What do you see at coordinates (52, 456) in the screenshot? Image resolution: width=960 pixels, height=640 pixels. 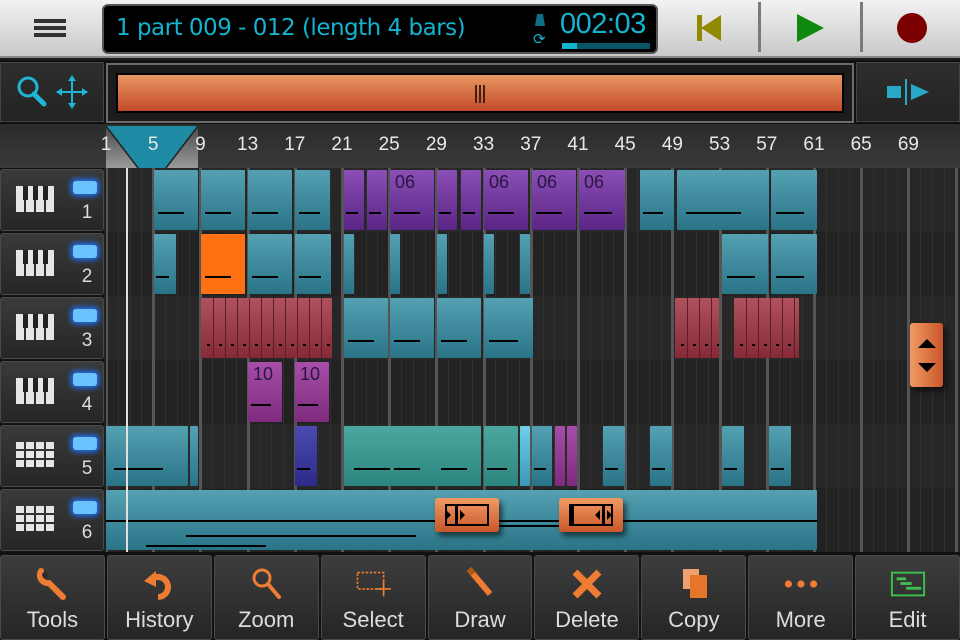 I see `track-header-5: 5` at bounding box center [52, 456].